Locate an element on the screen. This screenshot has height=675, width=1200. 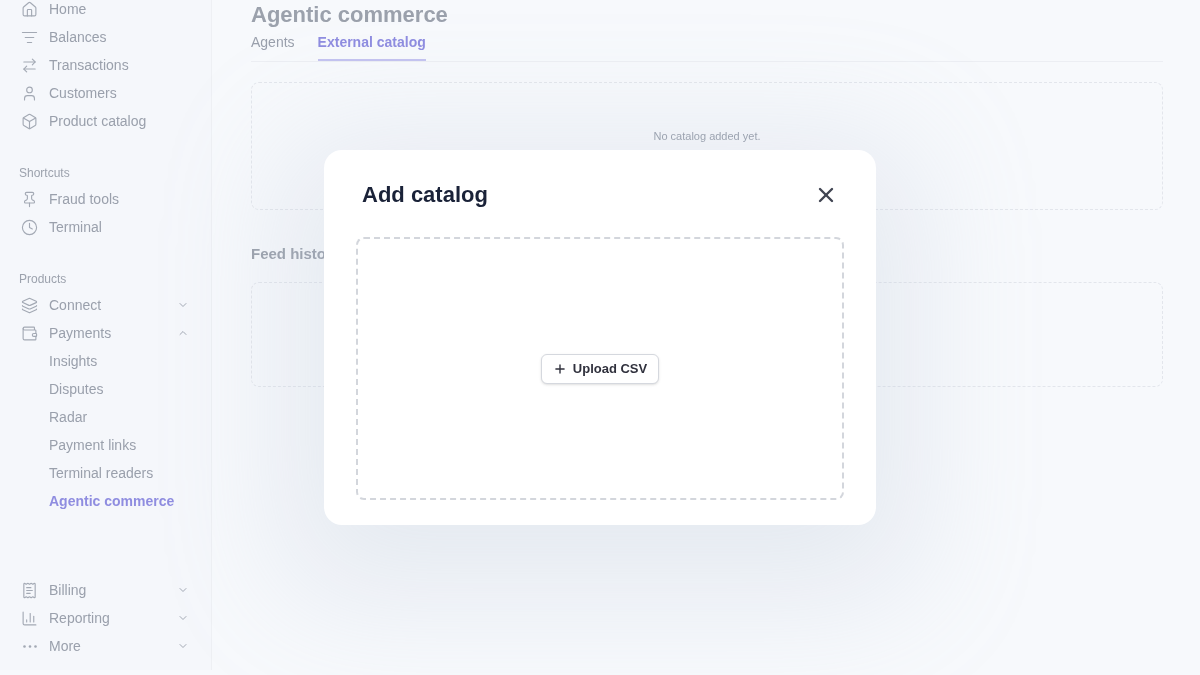
sidebar-item: Payment links is located at coordinates (93, 445).